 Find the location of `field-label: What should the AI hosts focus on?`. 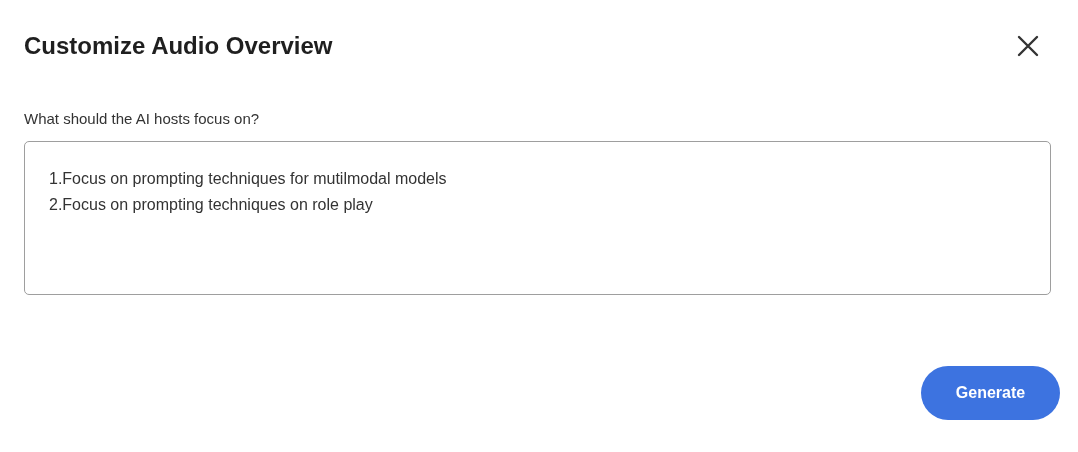

field-label: What should the AI hosts focus on? is located at coordinates (142, 119).